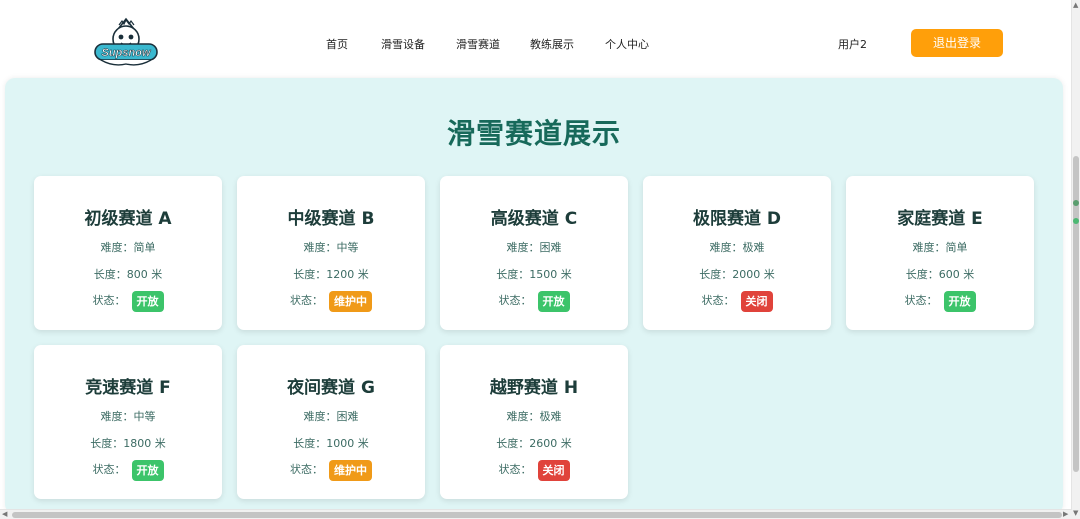  I want to click on track-card: 极限赛道 D 难度：极难长度：2000 米状态： 关闭, so click(737, 253).